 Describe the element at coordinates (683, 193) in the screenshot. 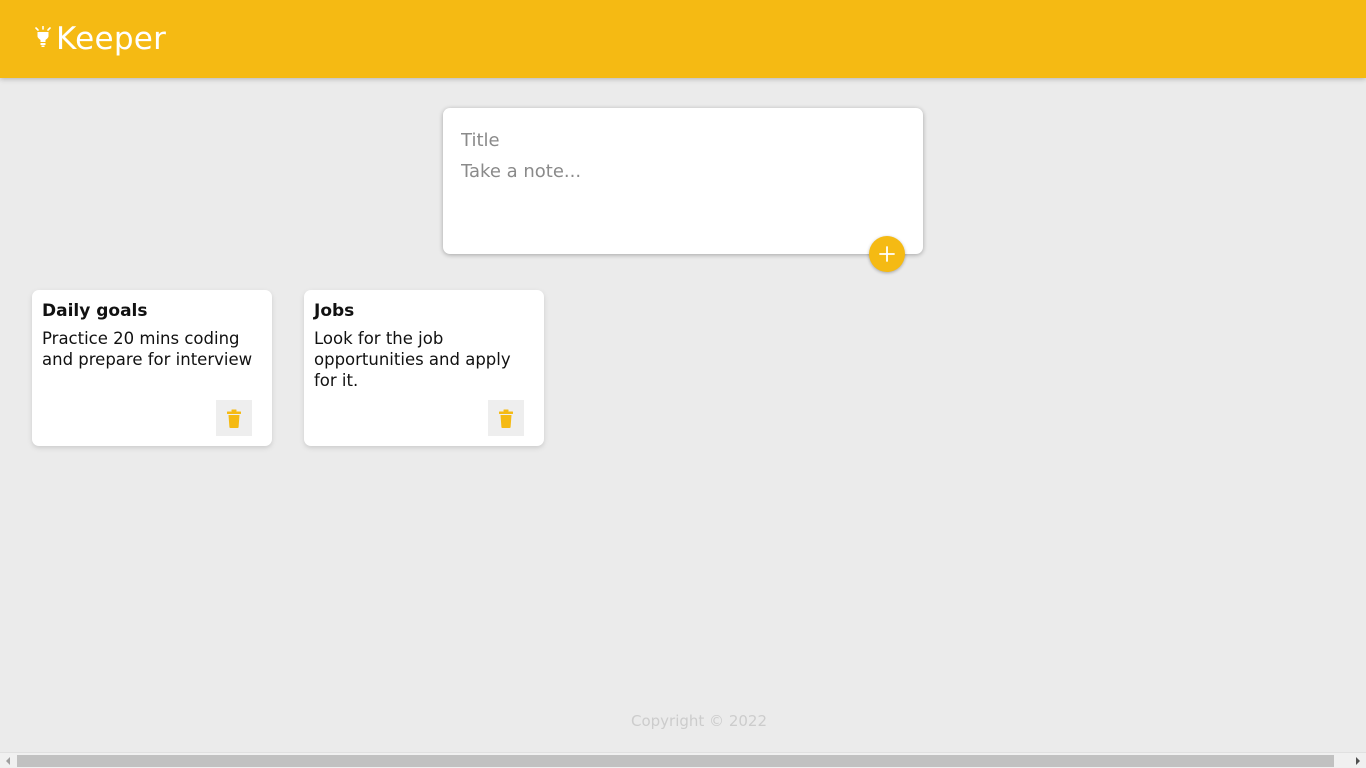

I see `note-content-input` at that location.